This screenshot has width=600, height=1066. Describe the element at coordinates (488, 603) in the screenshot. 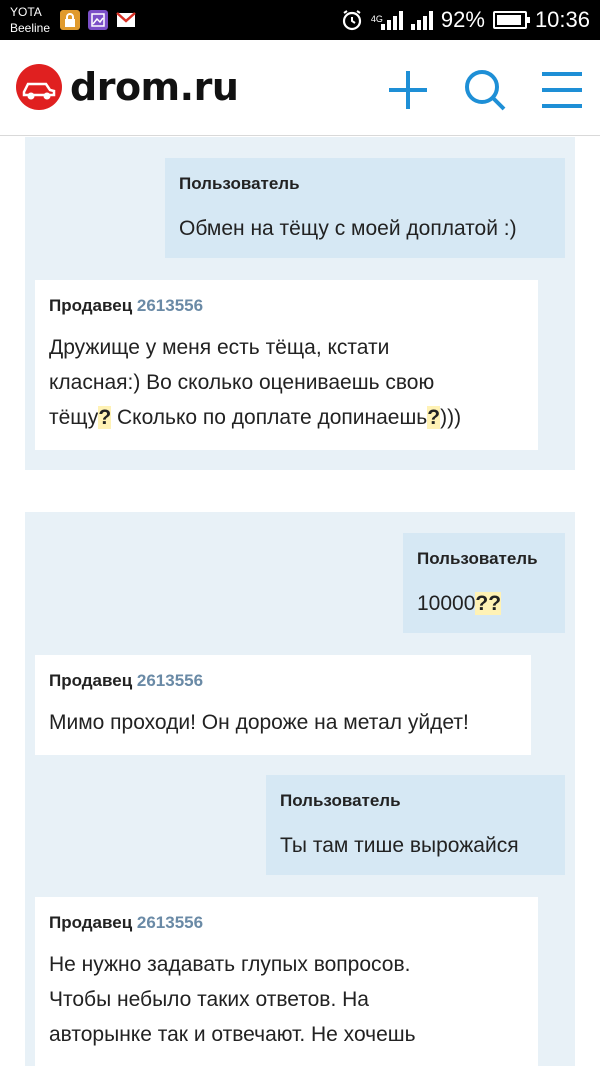

I see `search-highlight: ??` at that location.